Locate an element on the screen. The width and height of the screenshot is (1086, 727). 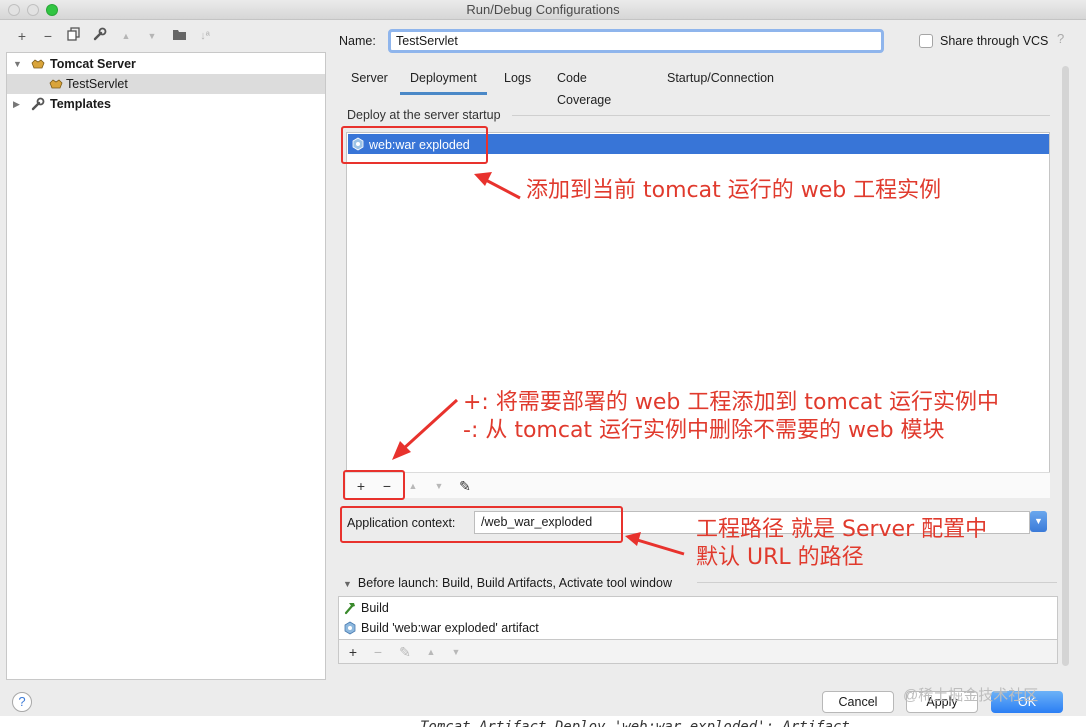
annotation-note-remove: -: 从 tomcat 运行实例中删除不需要的 web 模块 is located at coordinates (704, 430).